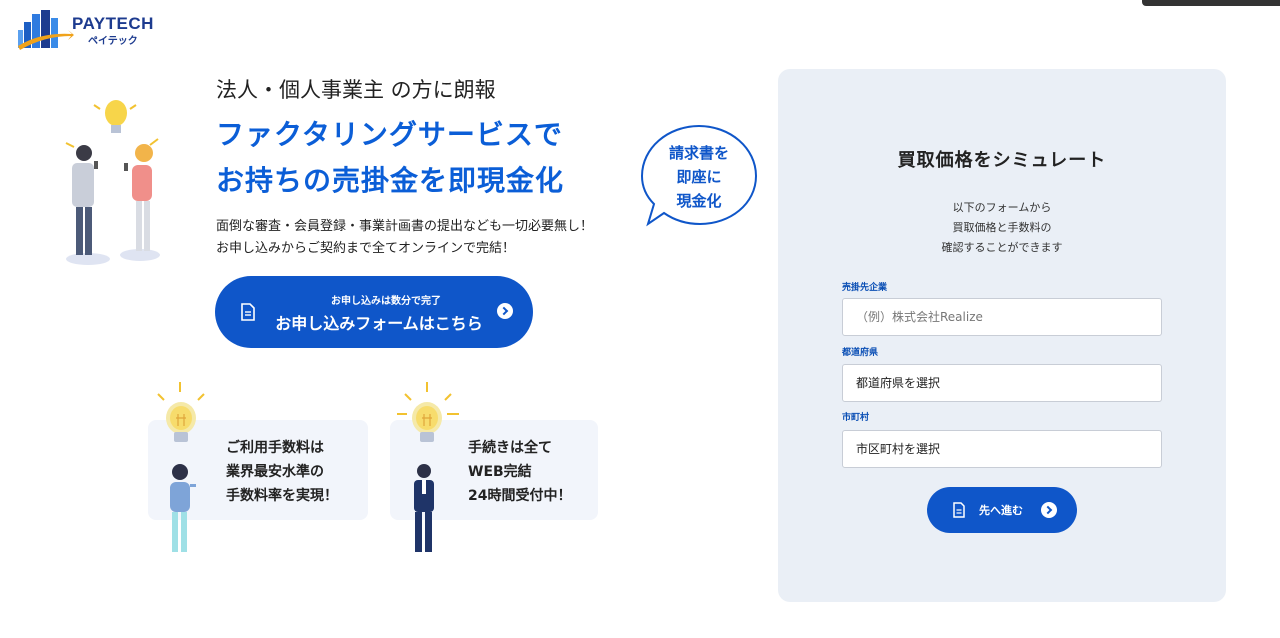 This screenshot has height=638, width=1280. Describe the element at coordinates (113, 23) in the screenshot. I see `brand-name: PAYTECH` at that location.